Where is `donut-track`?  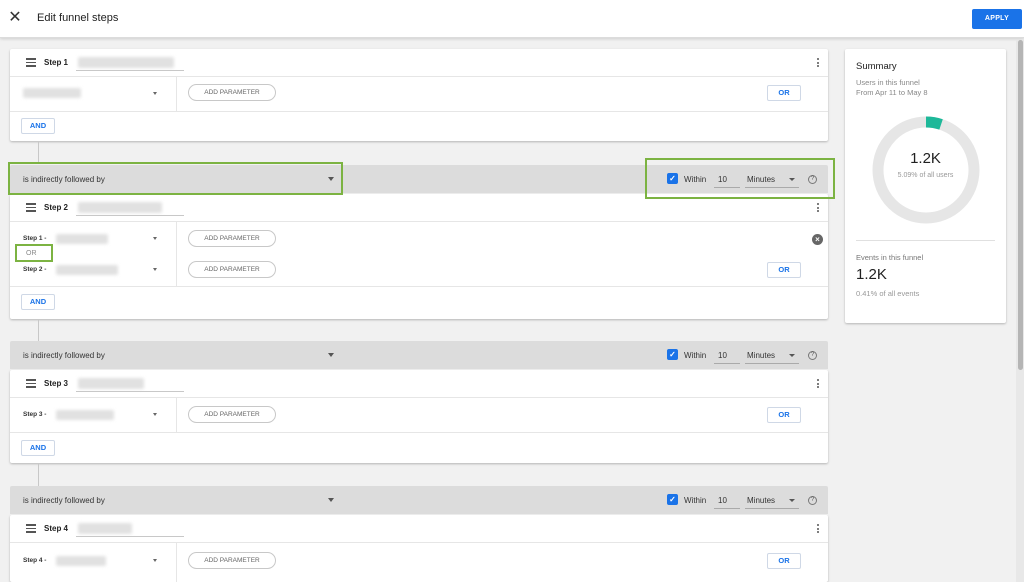
donut-track is located at coordinates (926, 170).